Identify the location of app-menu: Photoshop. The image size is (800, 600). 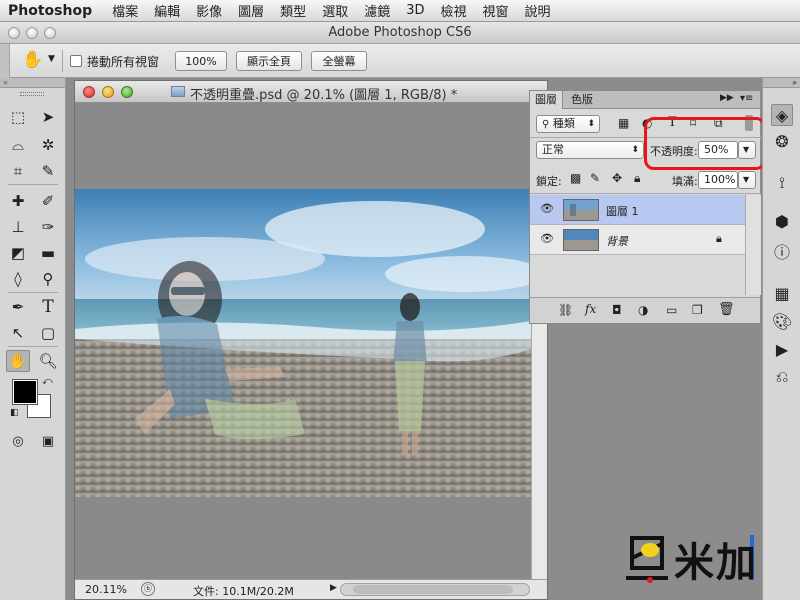
(50, 11).